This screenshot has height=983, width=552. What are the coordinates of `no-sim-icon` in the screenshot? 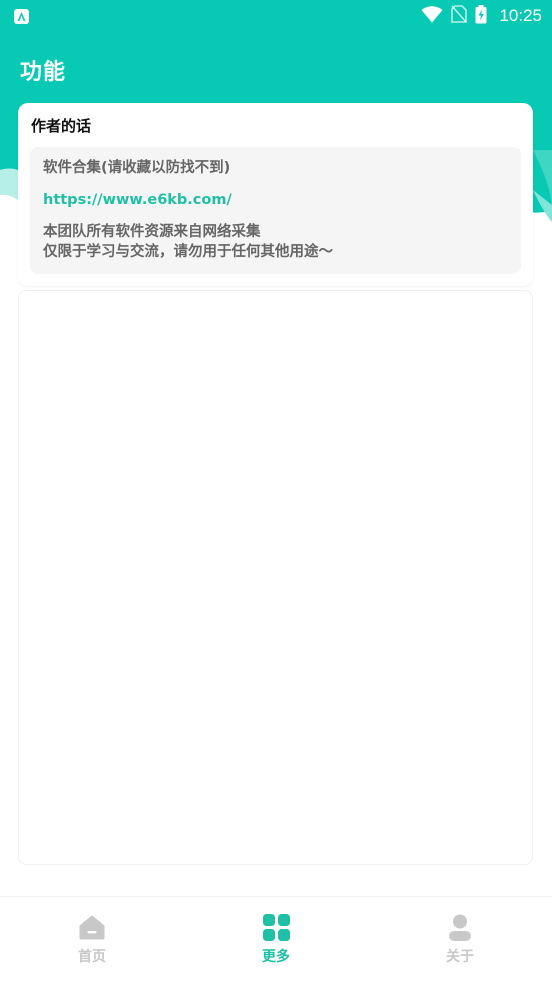 It's located at (459, 16).